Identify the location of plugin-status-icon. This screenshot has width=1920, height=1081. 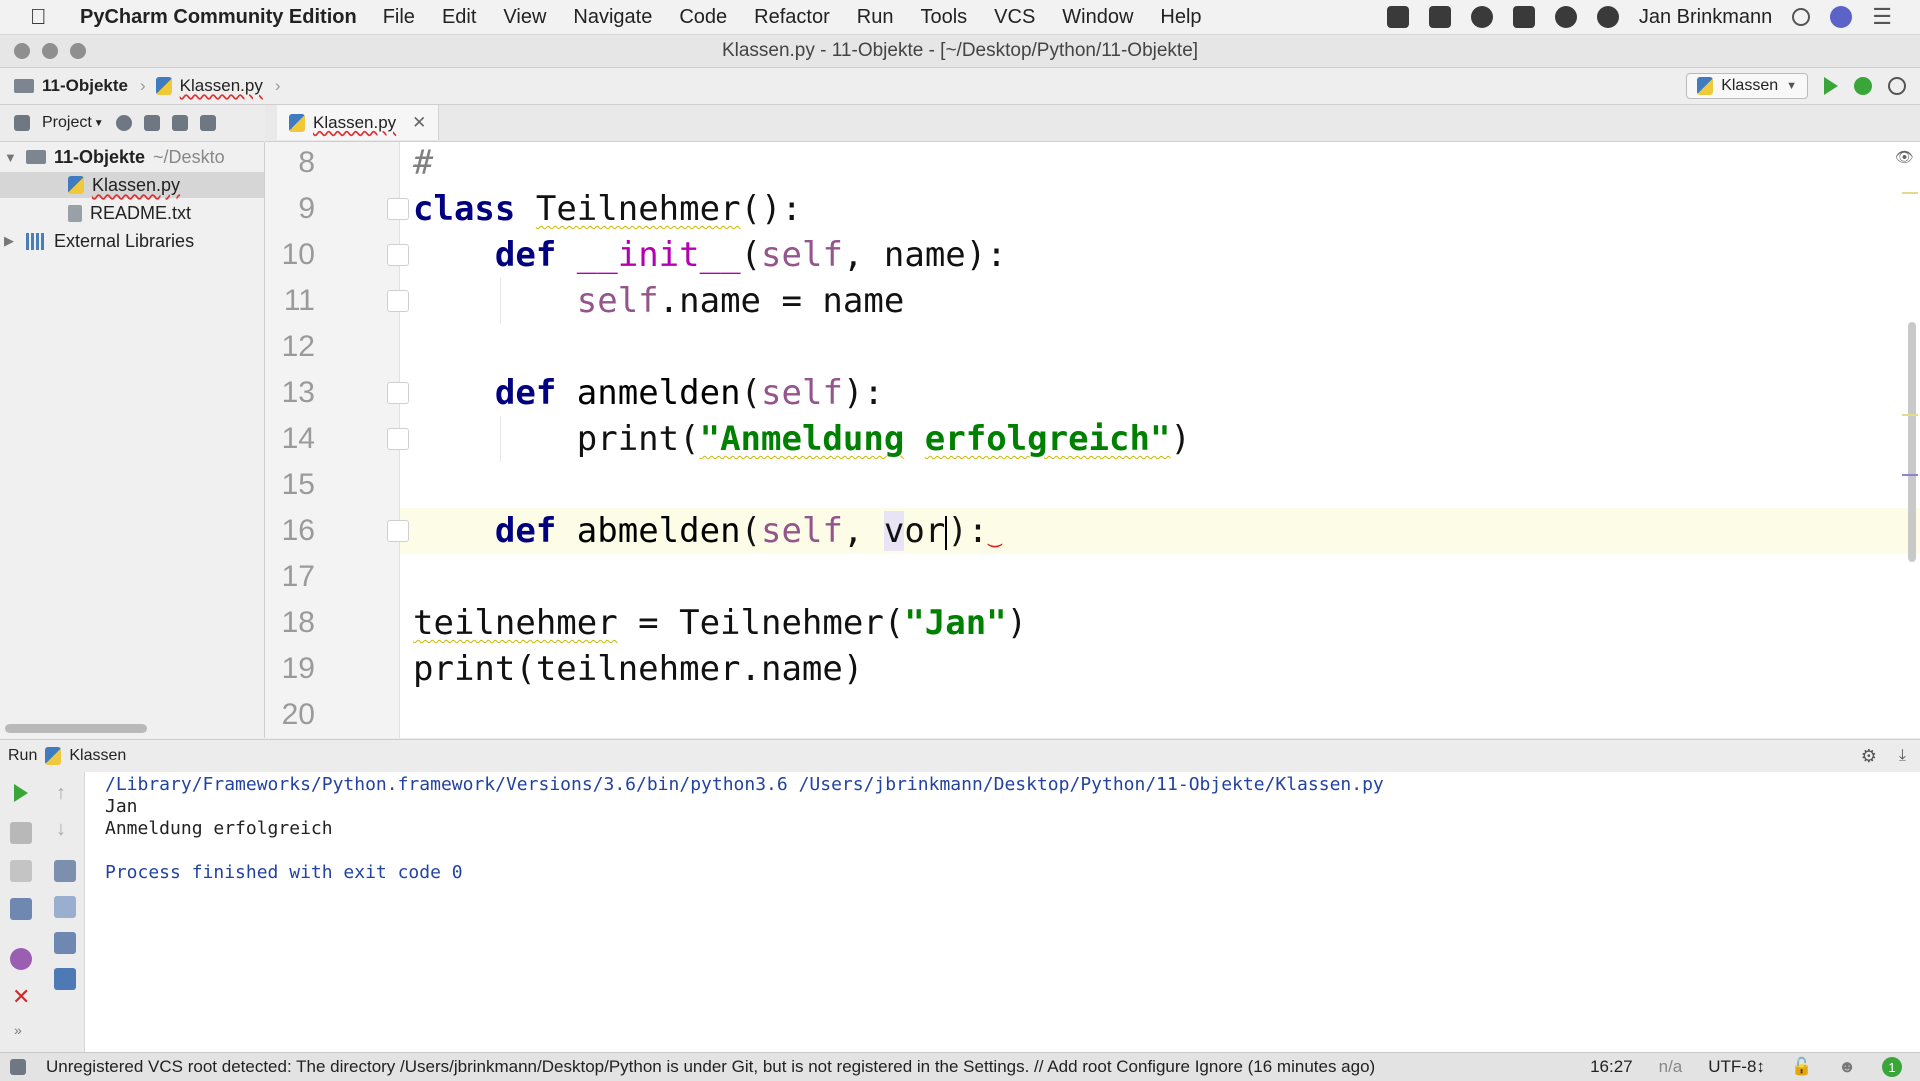
(1397, 17).